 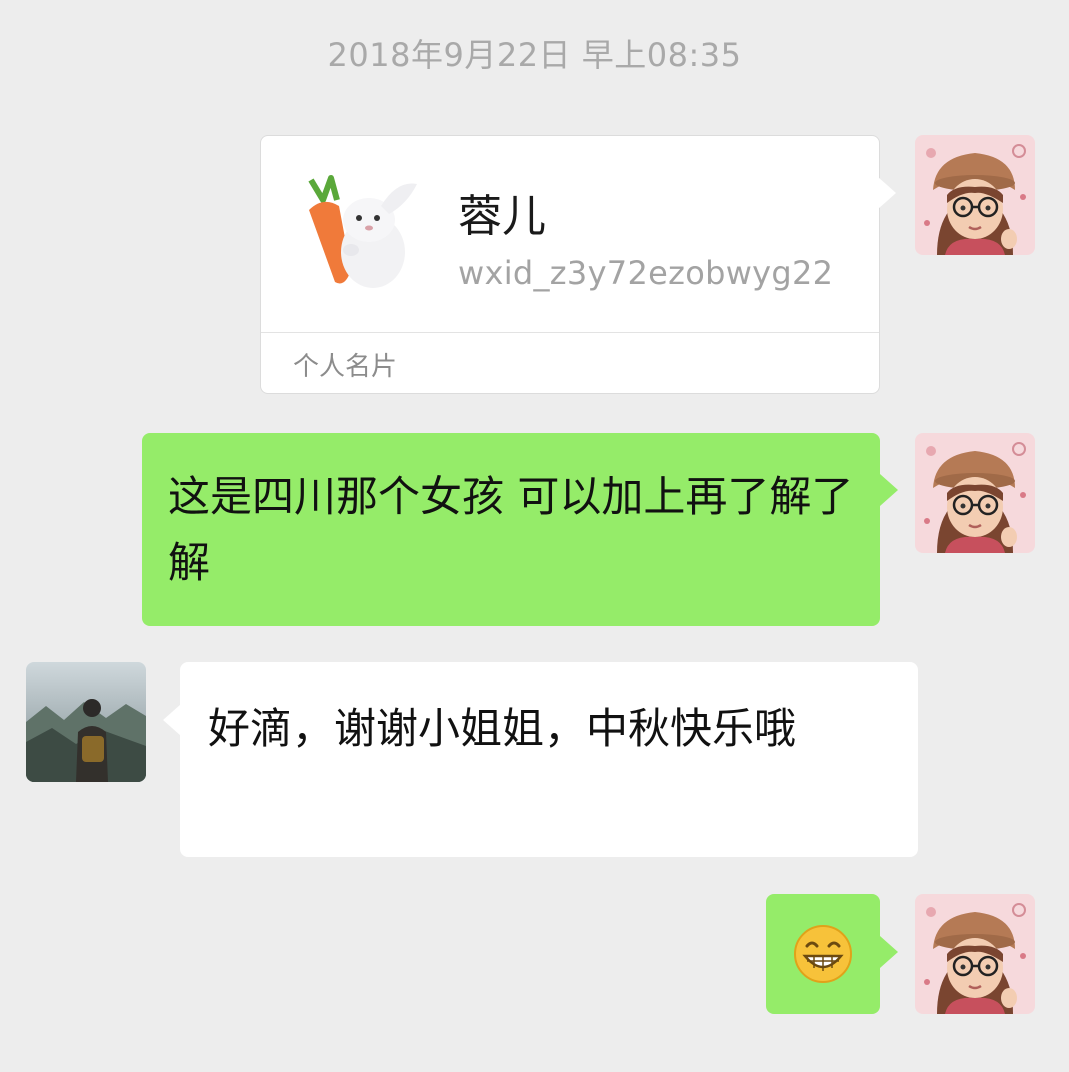 I want to click on rabbit-with-carrot-icon, so click(x=358, y=235).